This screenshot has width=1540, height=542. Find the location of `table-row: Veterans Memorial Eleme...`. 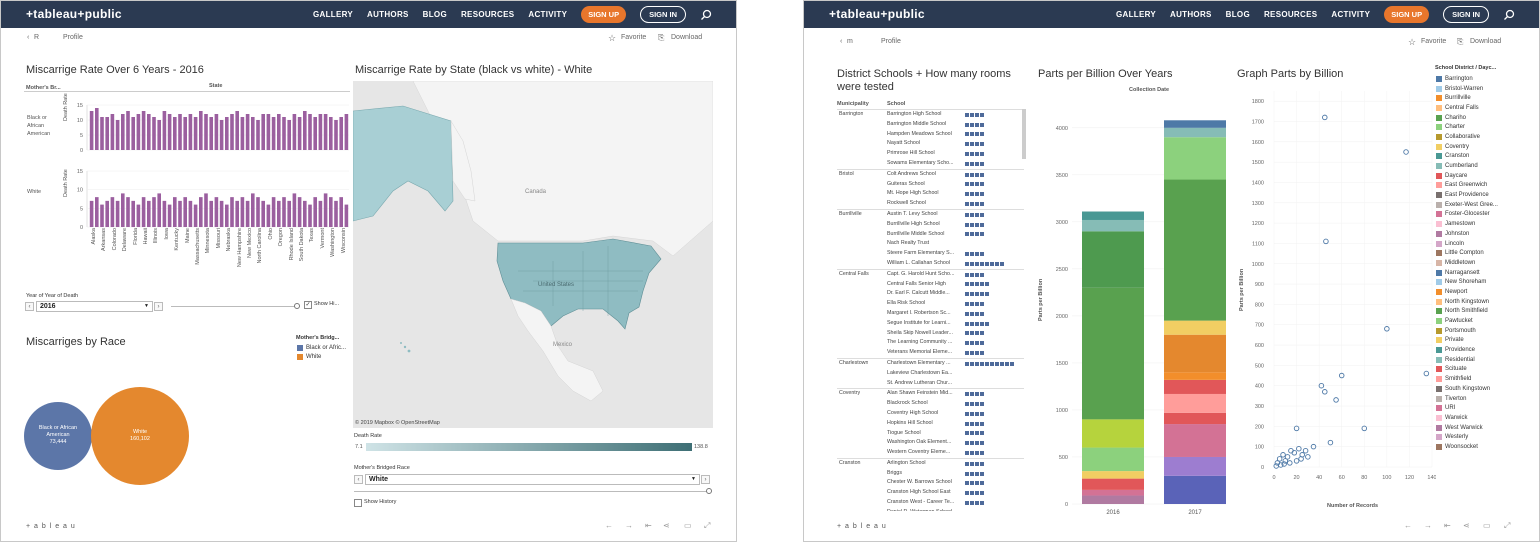

table-row: Veterans Memorial Eleme... is located at coordinates (955, 353).